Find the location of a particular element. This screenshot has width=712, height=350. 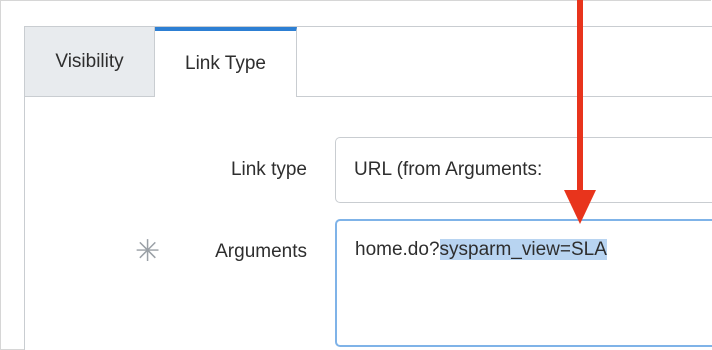

link-type-label: Link type is located at coordinates (268, 169).